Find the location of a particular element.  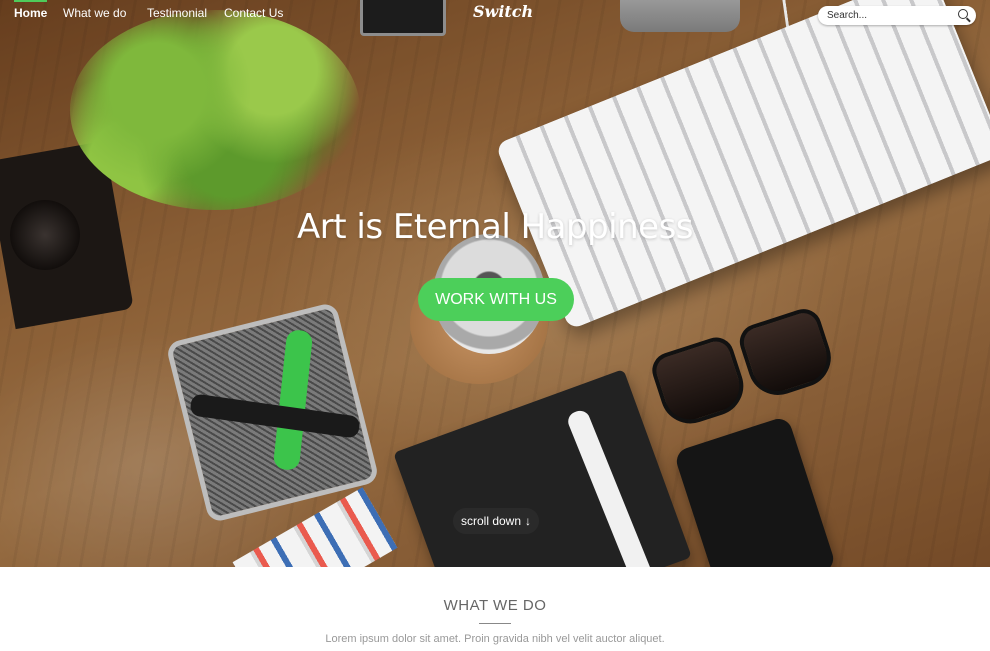

work-with-us-button: WORK WITH US is located at coordinates (496, 299).